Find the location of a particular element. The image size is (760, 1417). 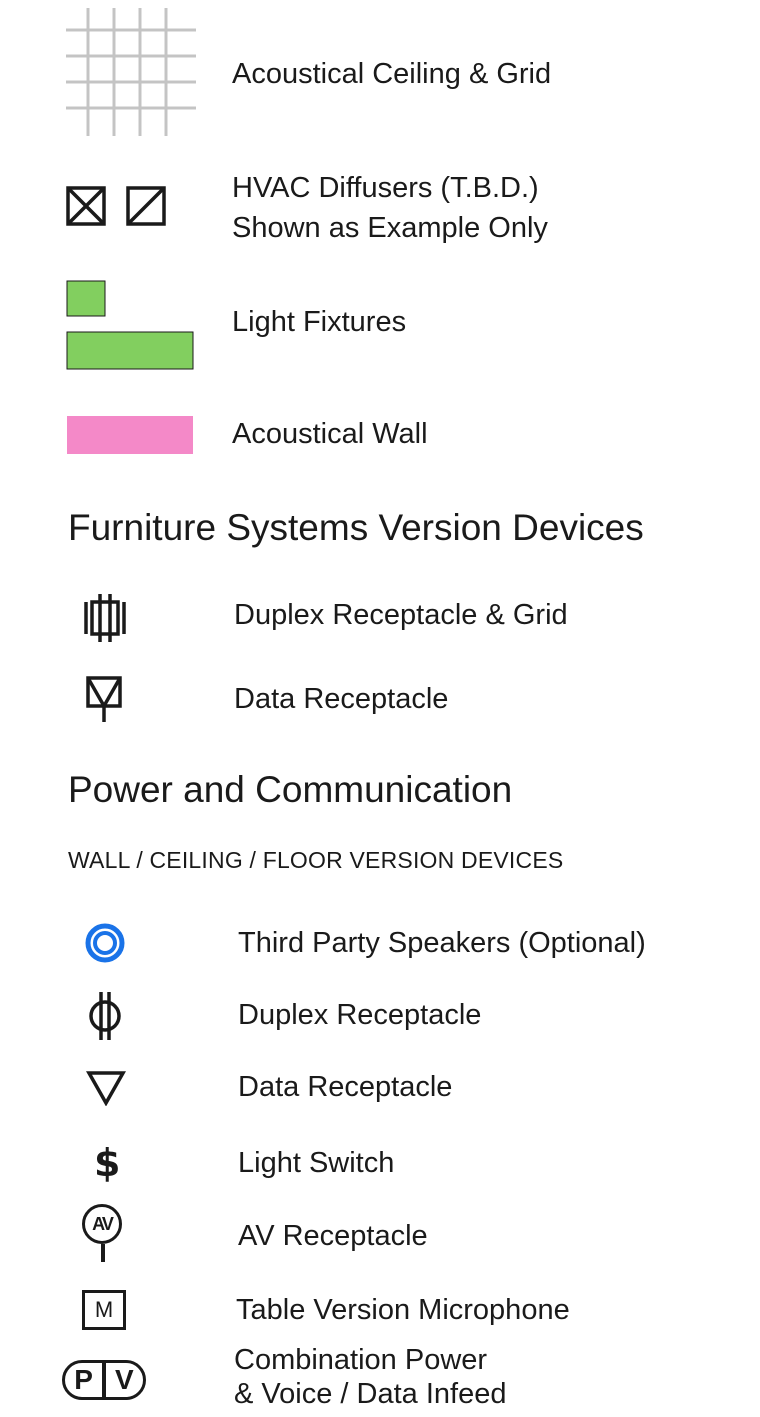

data-receptacle-furniture-label: Data Receptacle is located at coordinates (341, 699).